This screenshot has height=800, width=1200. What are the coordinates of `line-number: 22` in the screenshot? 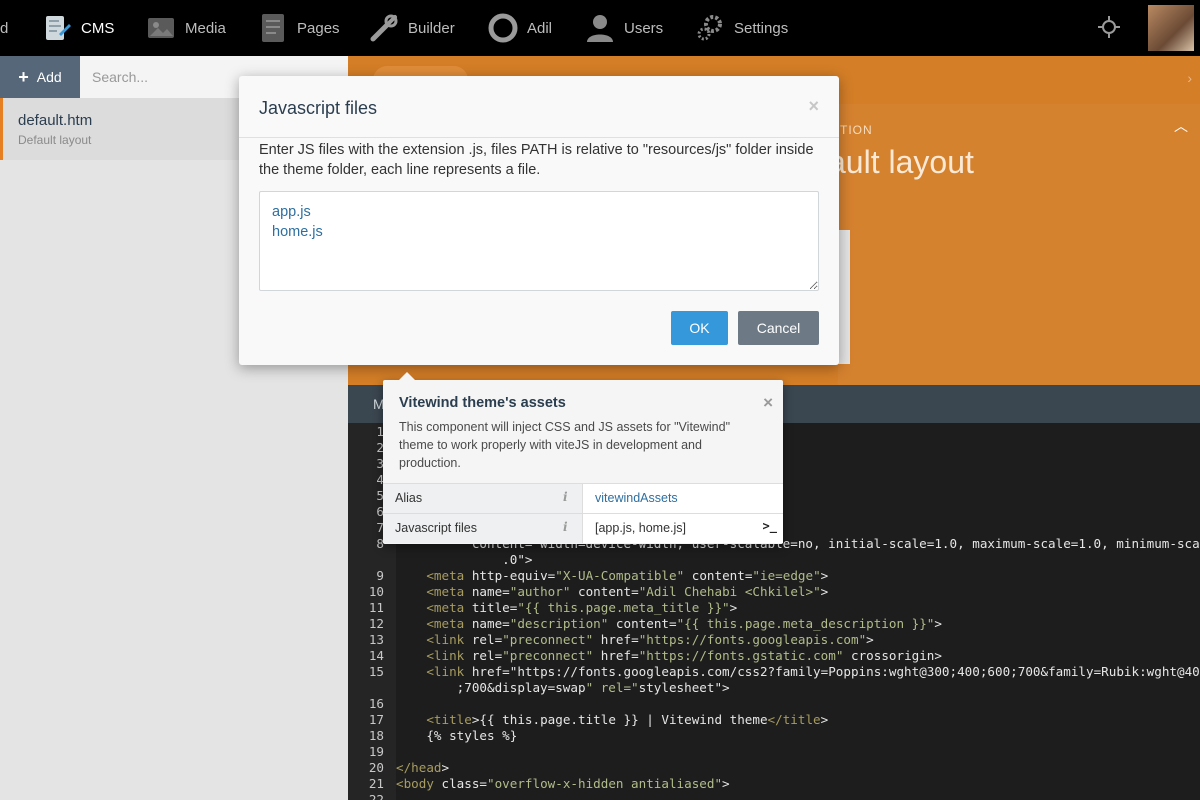 It's located at (376, 796).